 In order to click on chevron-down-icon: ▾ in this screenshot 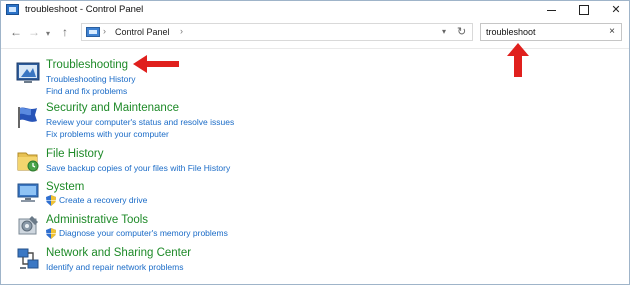, I will do `click(48, 33)`.